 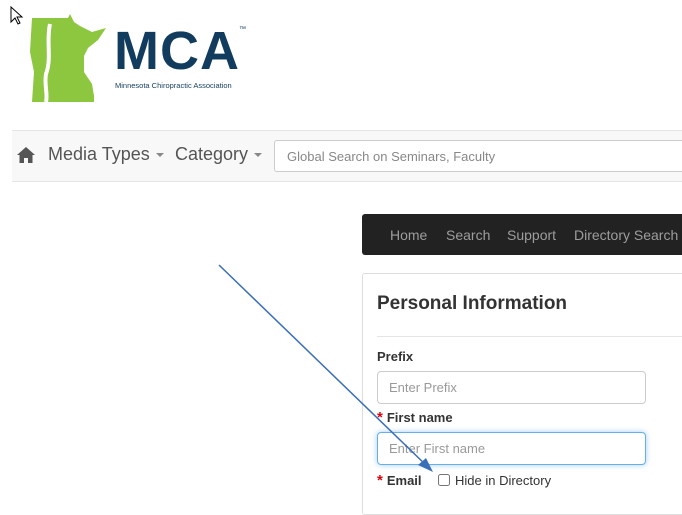 I want to click on main-navbar: Media Types Category, so click(x=347, y=156).